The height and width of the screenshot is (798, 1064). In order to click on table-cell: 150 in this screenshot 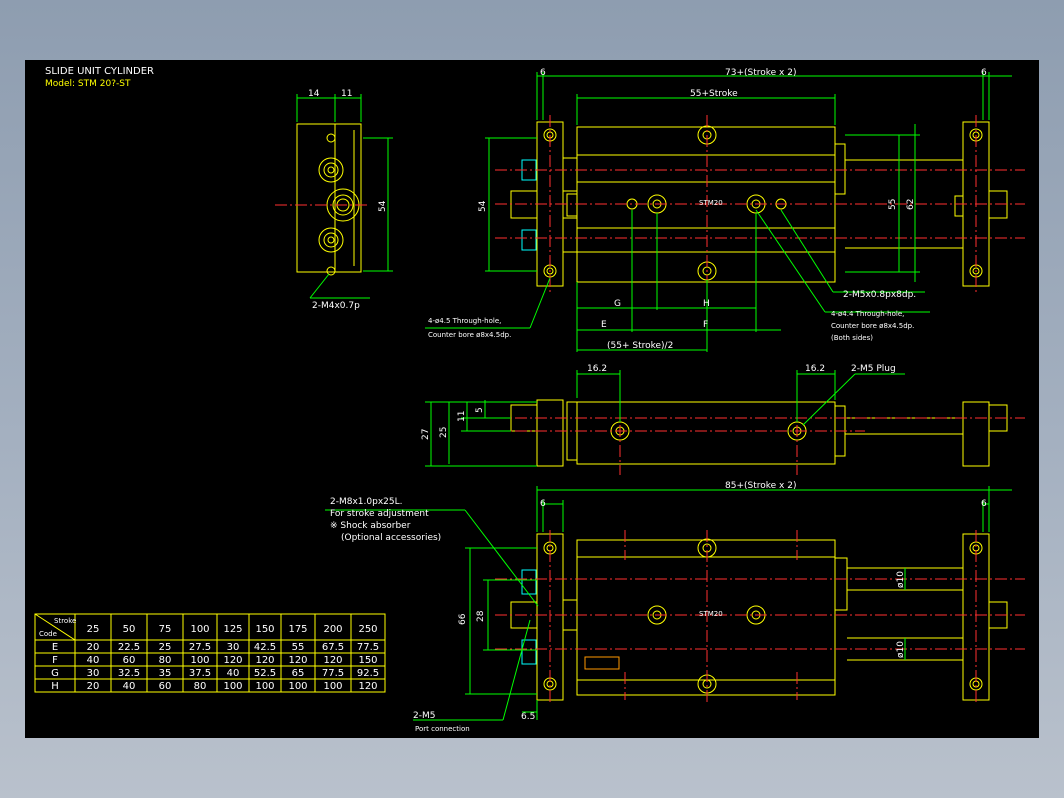, I will do `click(367, 660)`.